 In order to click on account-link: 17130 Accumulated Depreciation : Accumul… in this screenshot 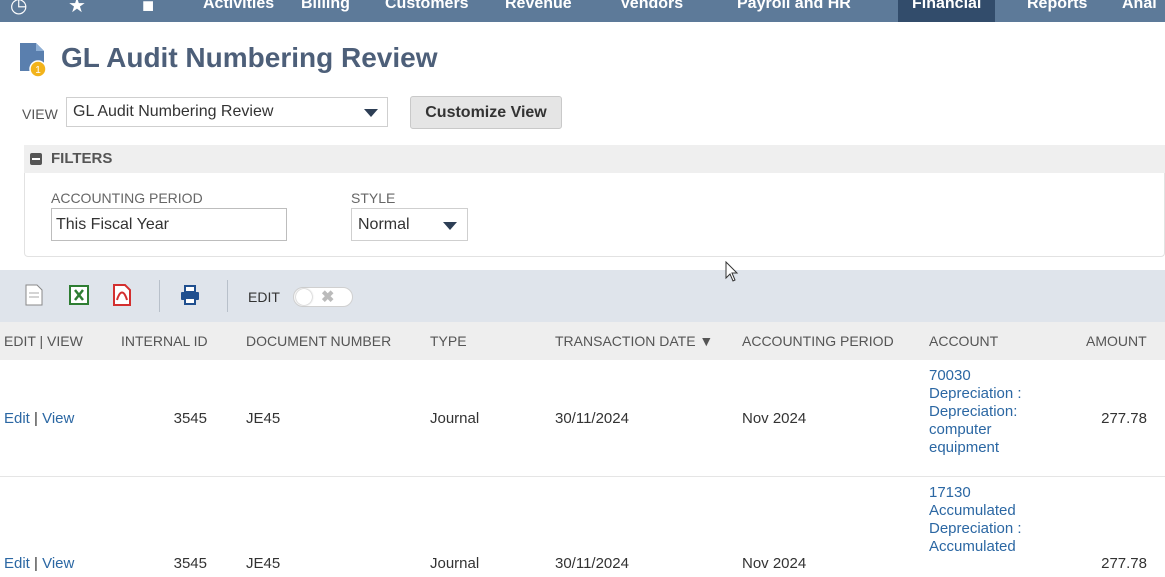, I will do `click(994, 520)`.